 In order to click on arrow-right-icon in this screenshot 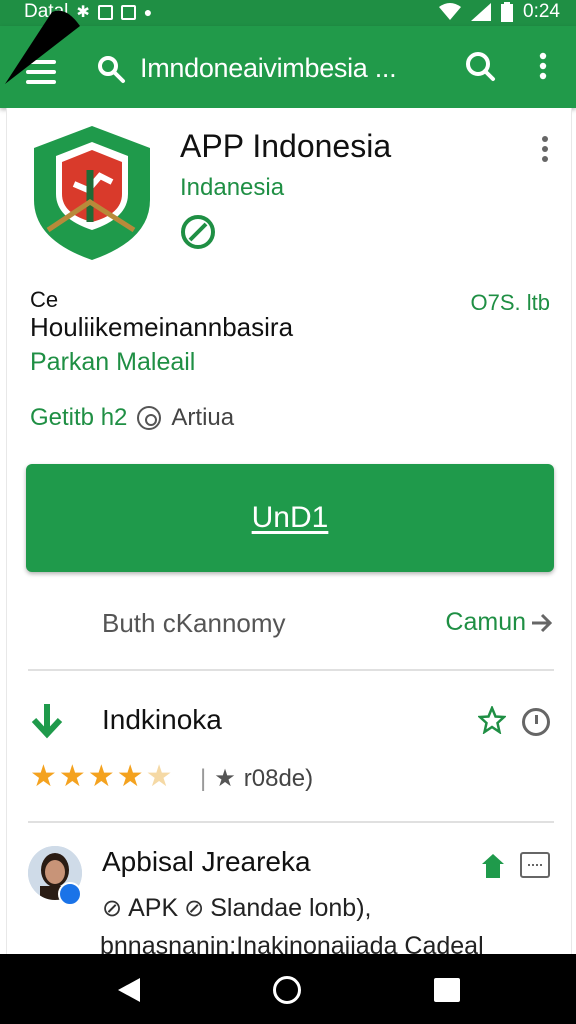, I will do `click(542, 622)`.